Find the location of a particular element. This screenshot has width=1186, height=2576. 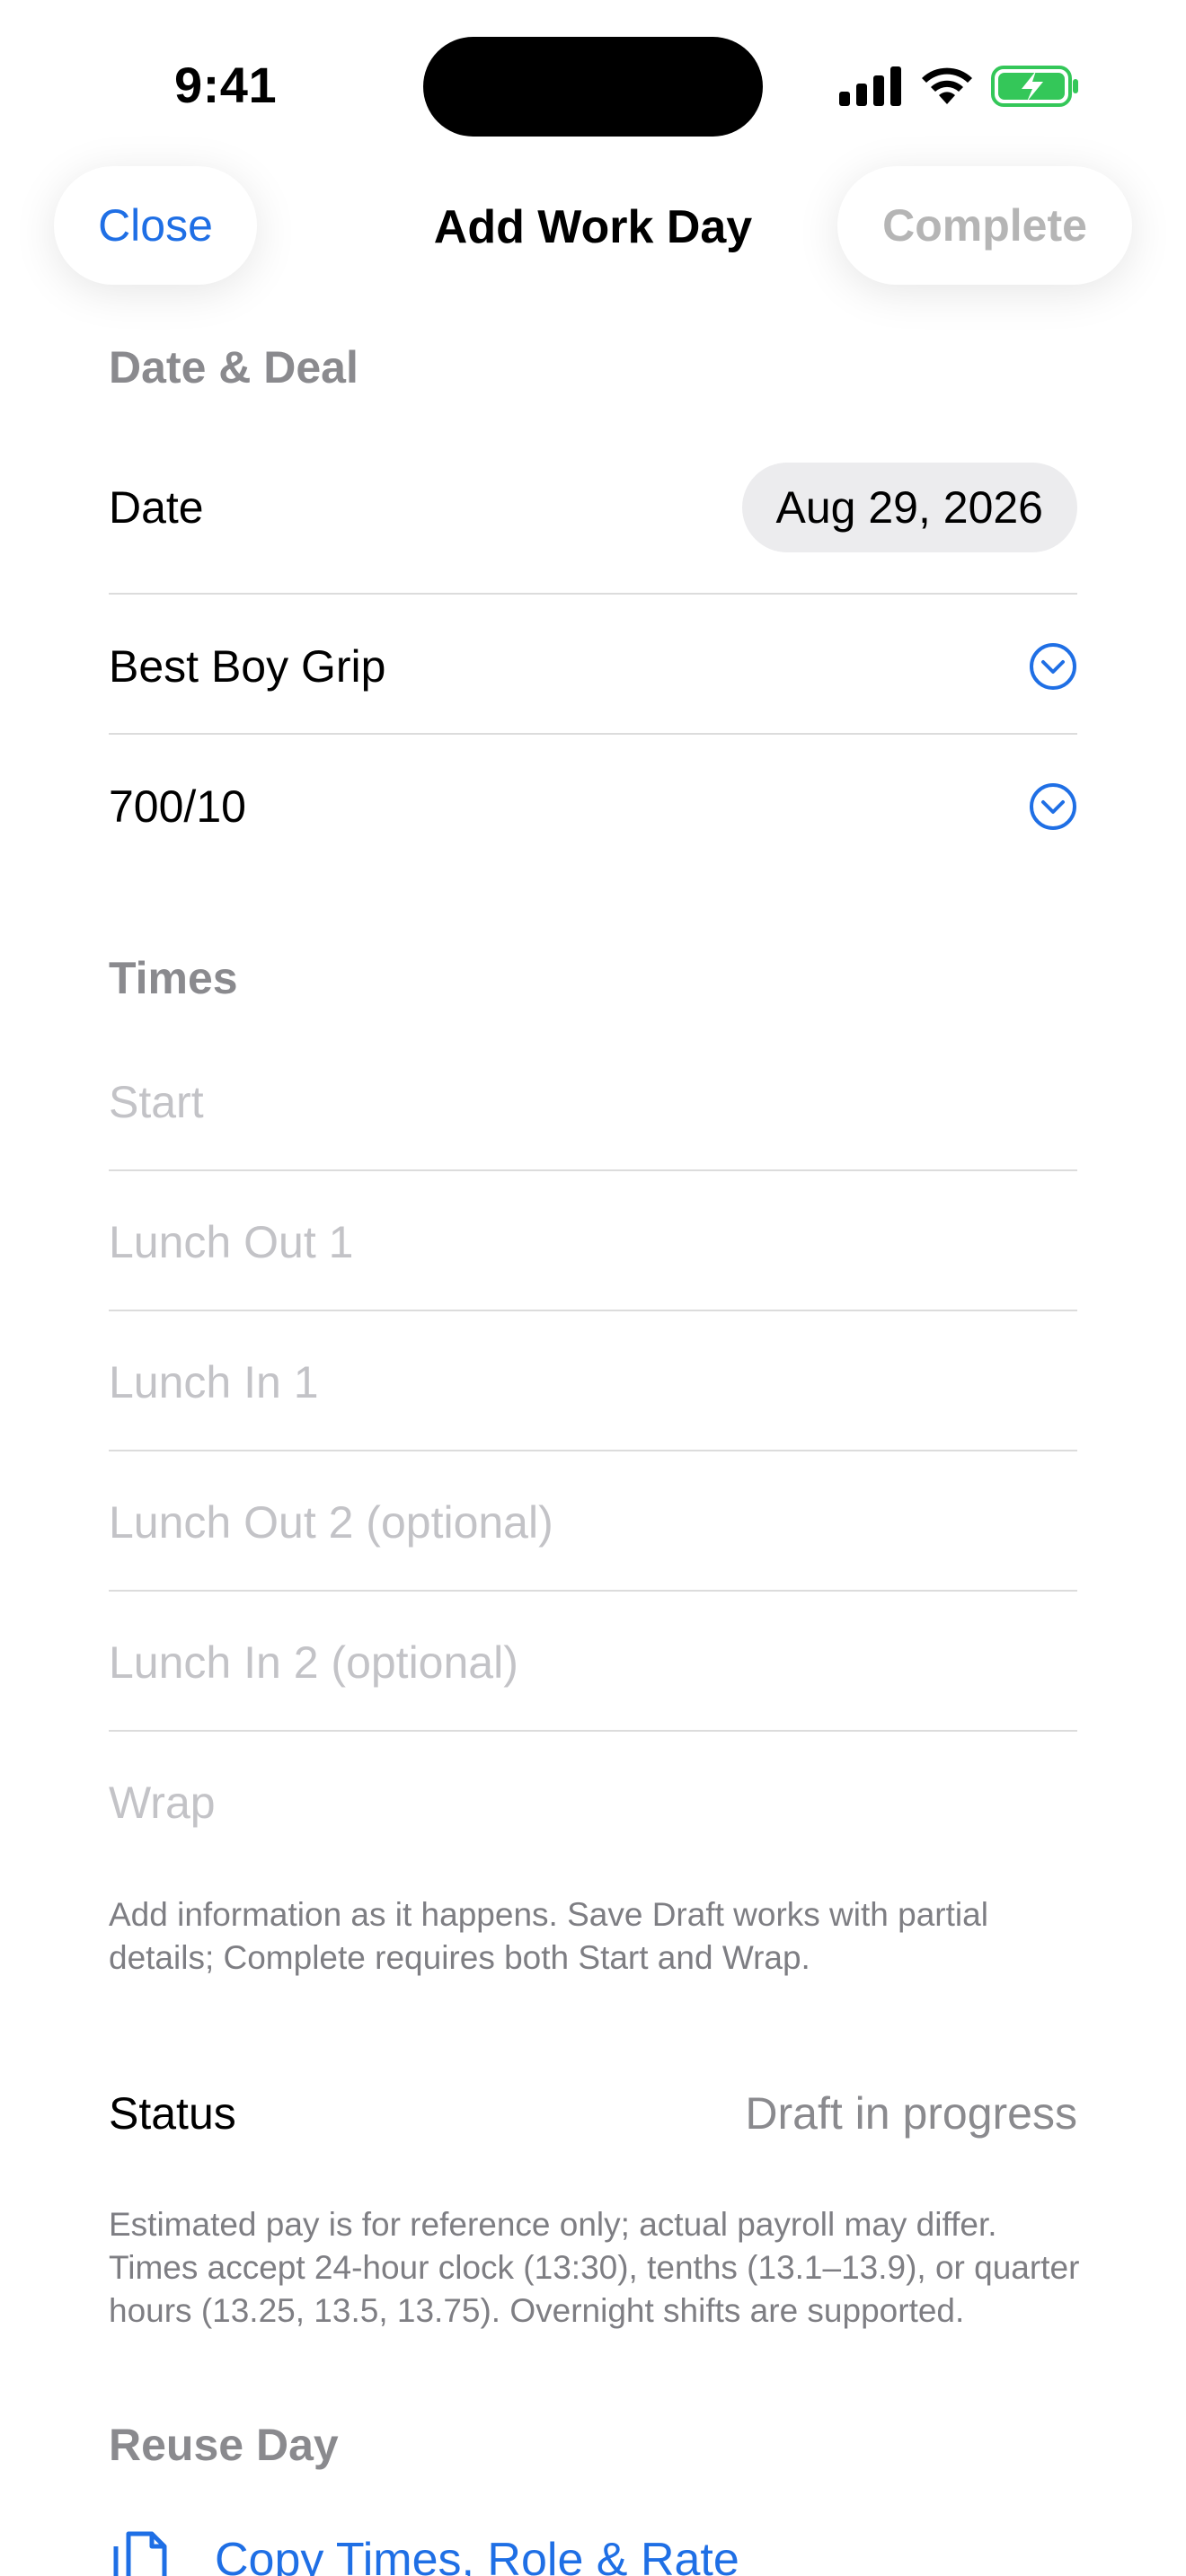

role-picker-row: Best Boy Grip is located at coordinates (593, 666).